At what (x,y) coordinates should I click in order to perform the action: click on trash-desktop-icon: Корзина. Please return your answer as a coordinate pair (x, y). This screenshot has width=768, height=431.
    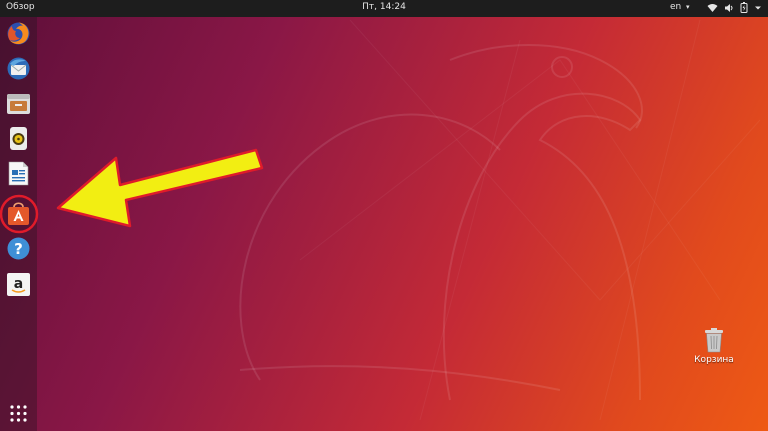
    Looking at the image, I should click on (714, 346).